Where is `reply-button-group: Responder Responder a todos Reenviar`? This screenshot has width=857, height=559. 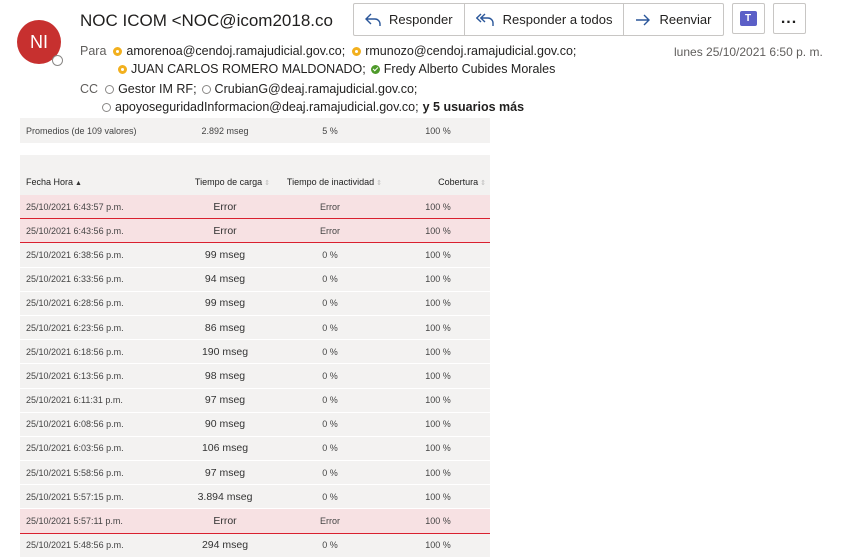 reply-button-group: Responder Responder a todos Reenviar is located at coordinates (538, 19).